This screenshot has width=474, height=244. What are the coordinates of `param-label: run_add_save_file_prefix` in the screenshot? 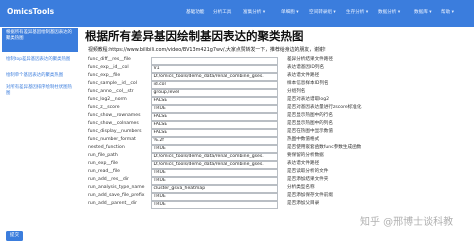 It's located at (116, 195).